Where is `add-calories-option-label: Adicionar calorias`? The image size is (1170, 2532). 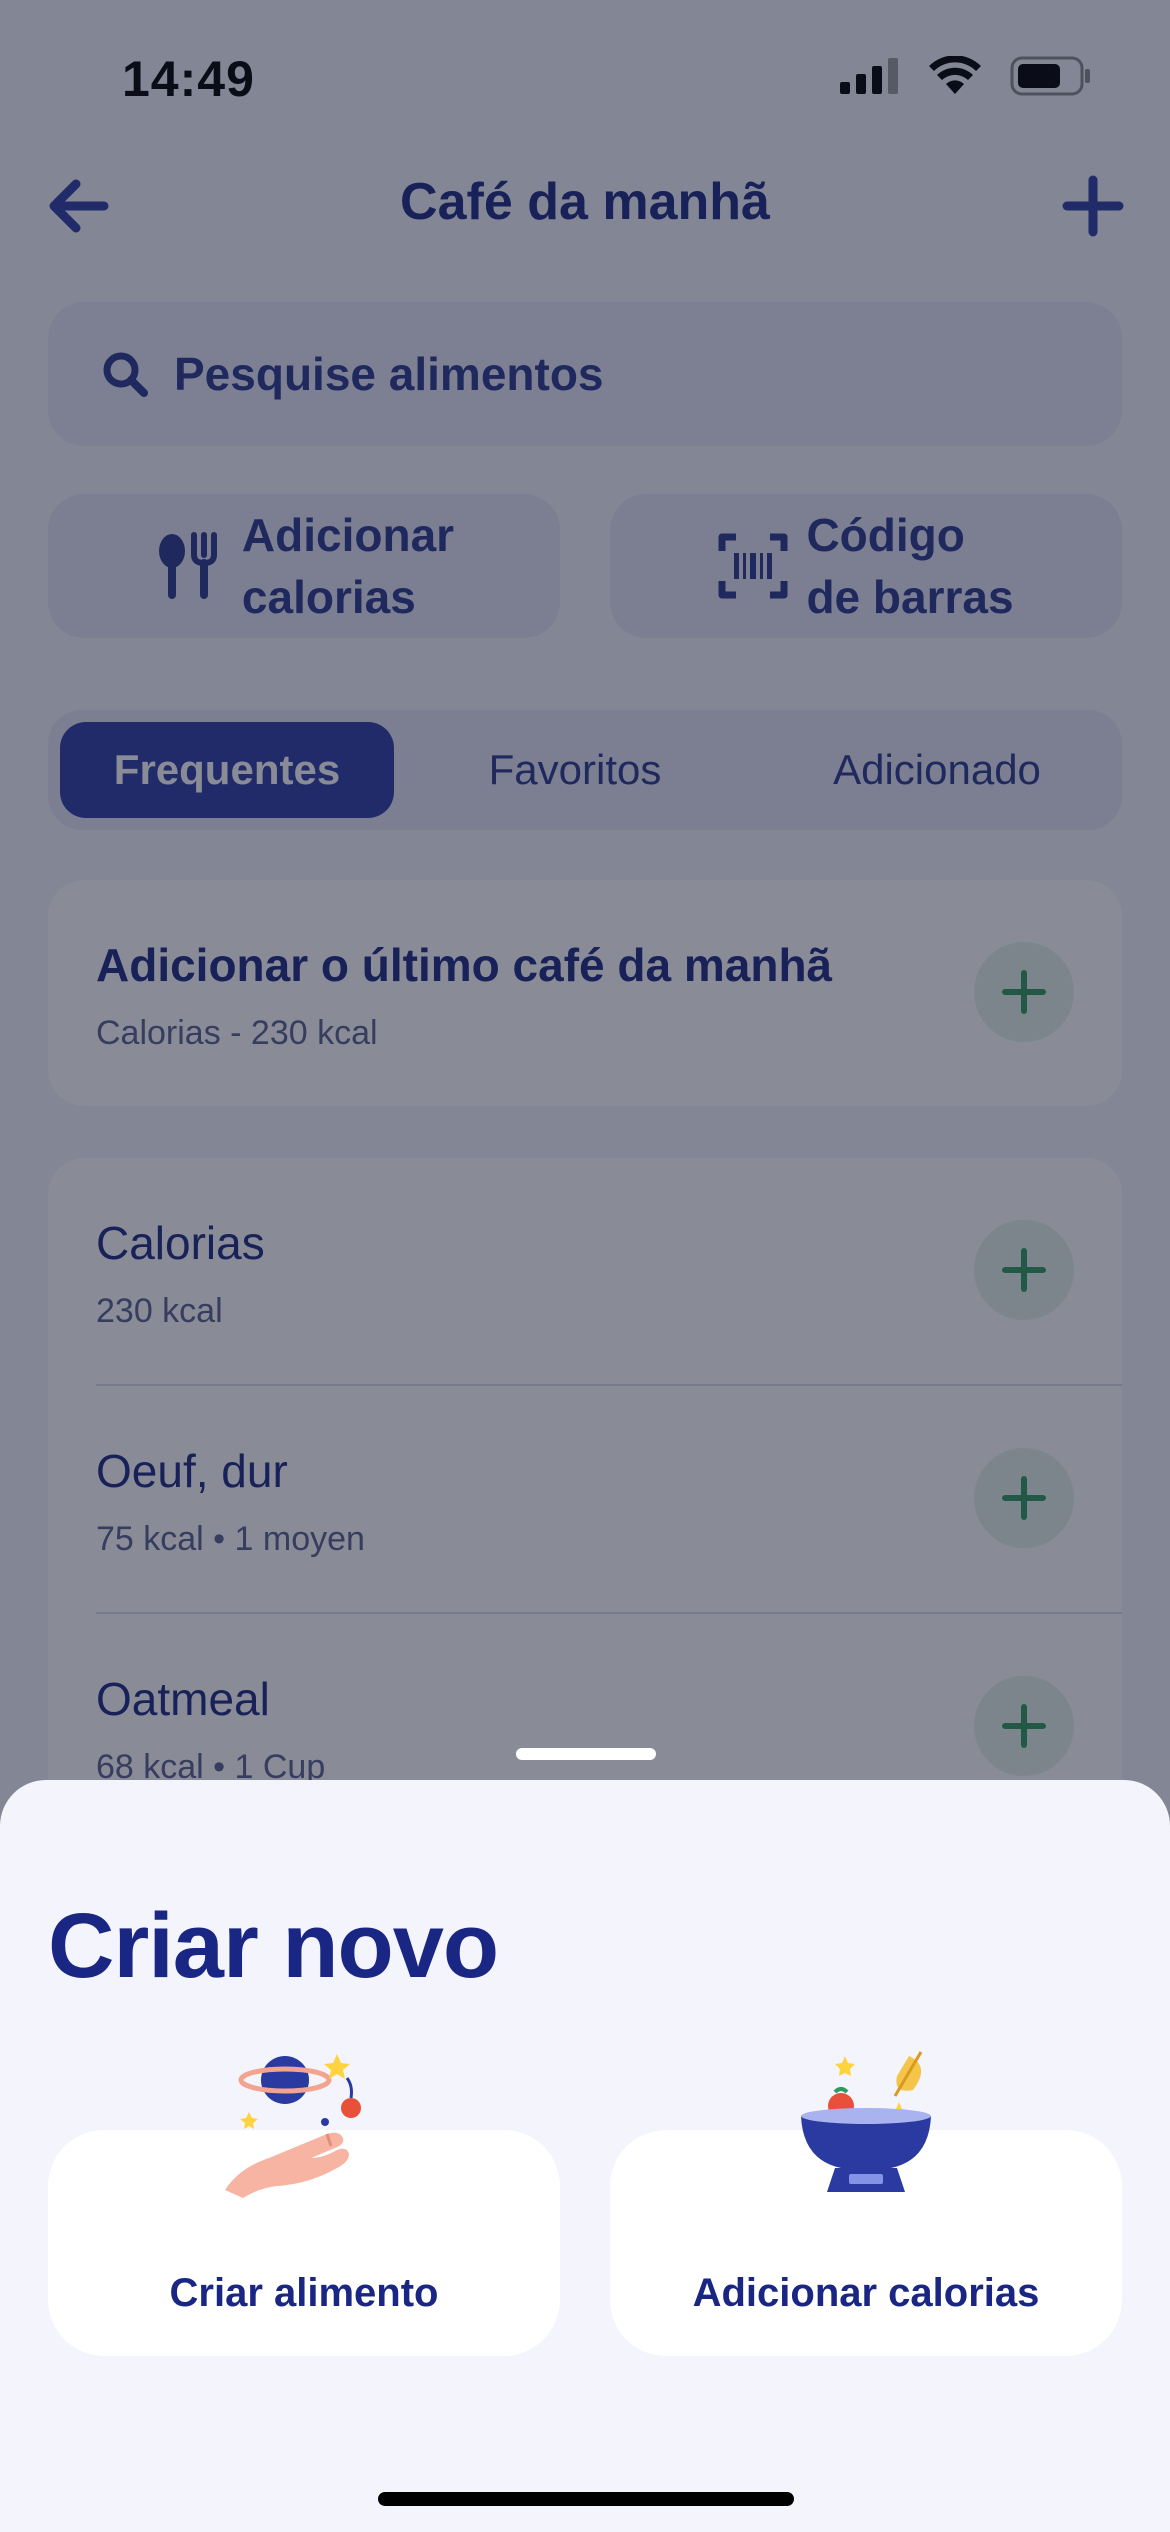 add-calories-option-label: Adicionar calorias is located at coordinates (866, 2293).